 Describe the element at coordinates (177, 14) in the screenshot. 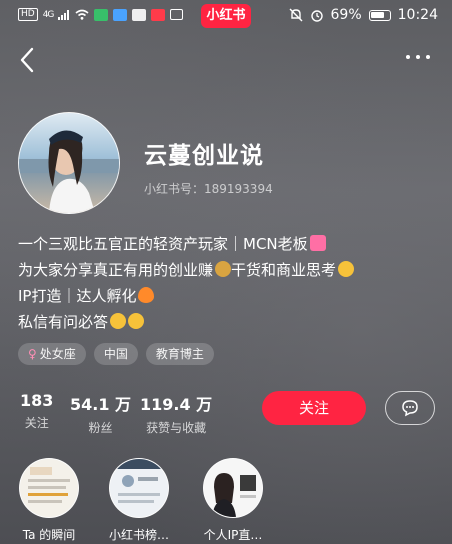

I see `image-icon` at that location.